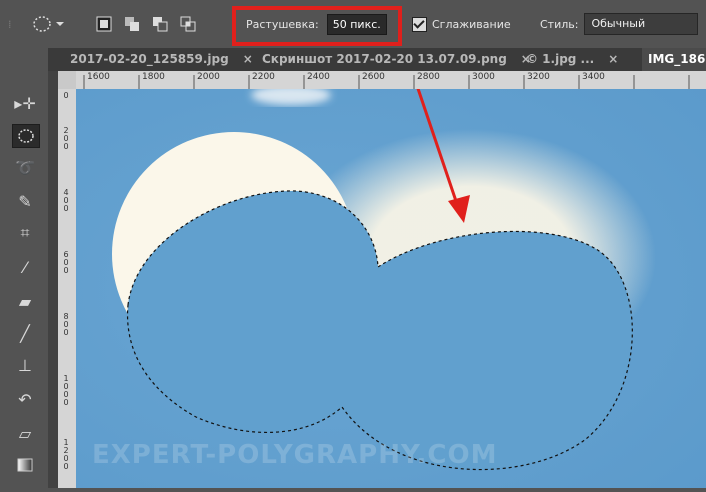 Image resolution: width=706 pixels, height=492 pixels. Describe the element at coordinates (160, 24) in the screenshot. I see `subtract-from-selection-button` at that location.